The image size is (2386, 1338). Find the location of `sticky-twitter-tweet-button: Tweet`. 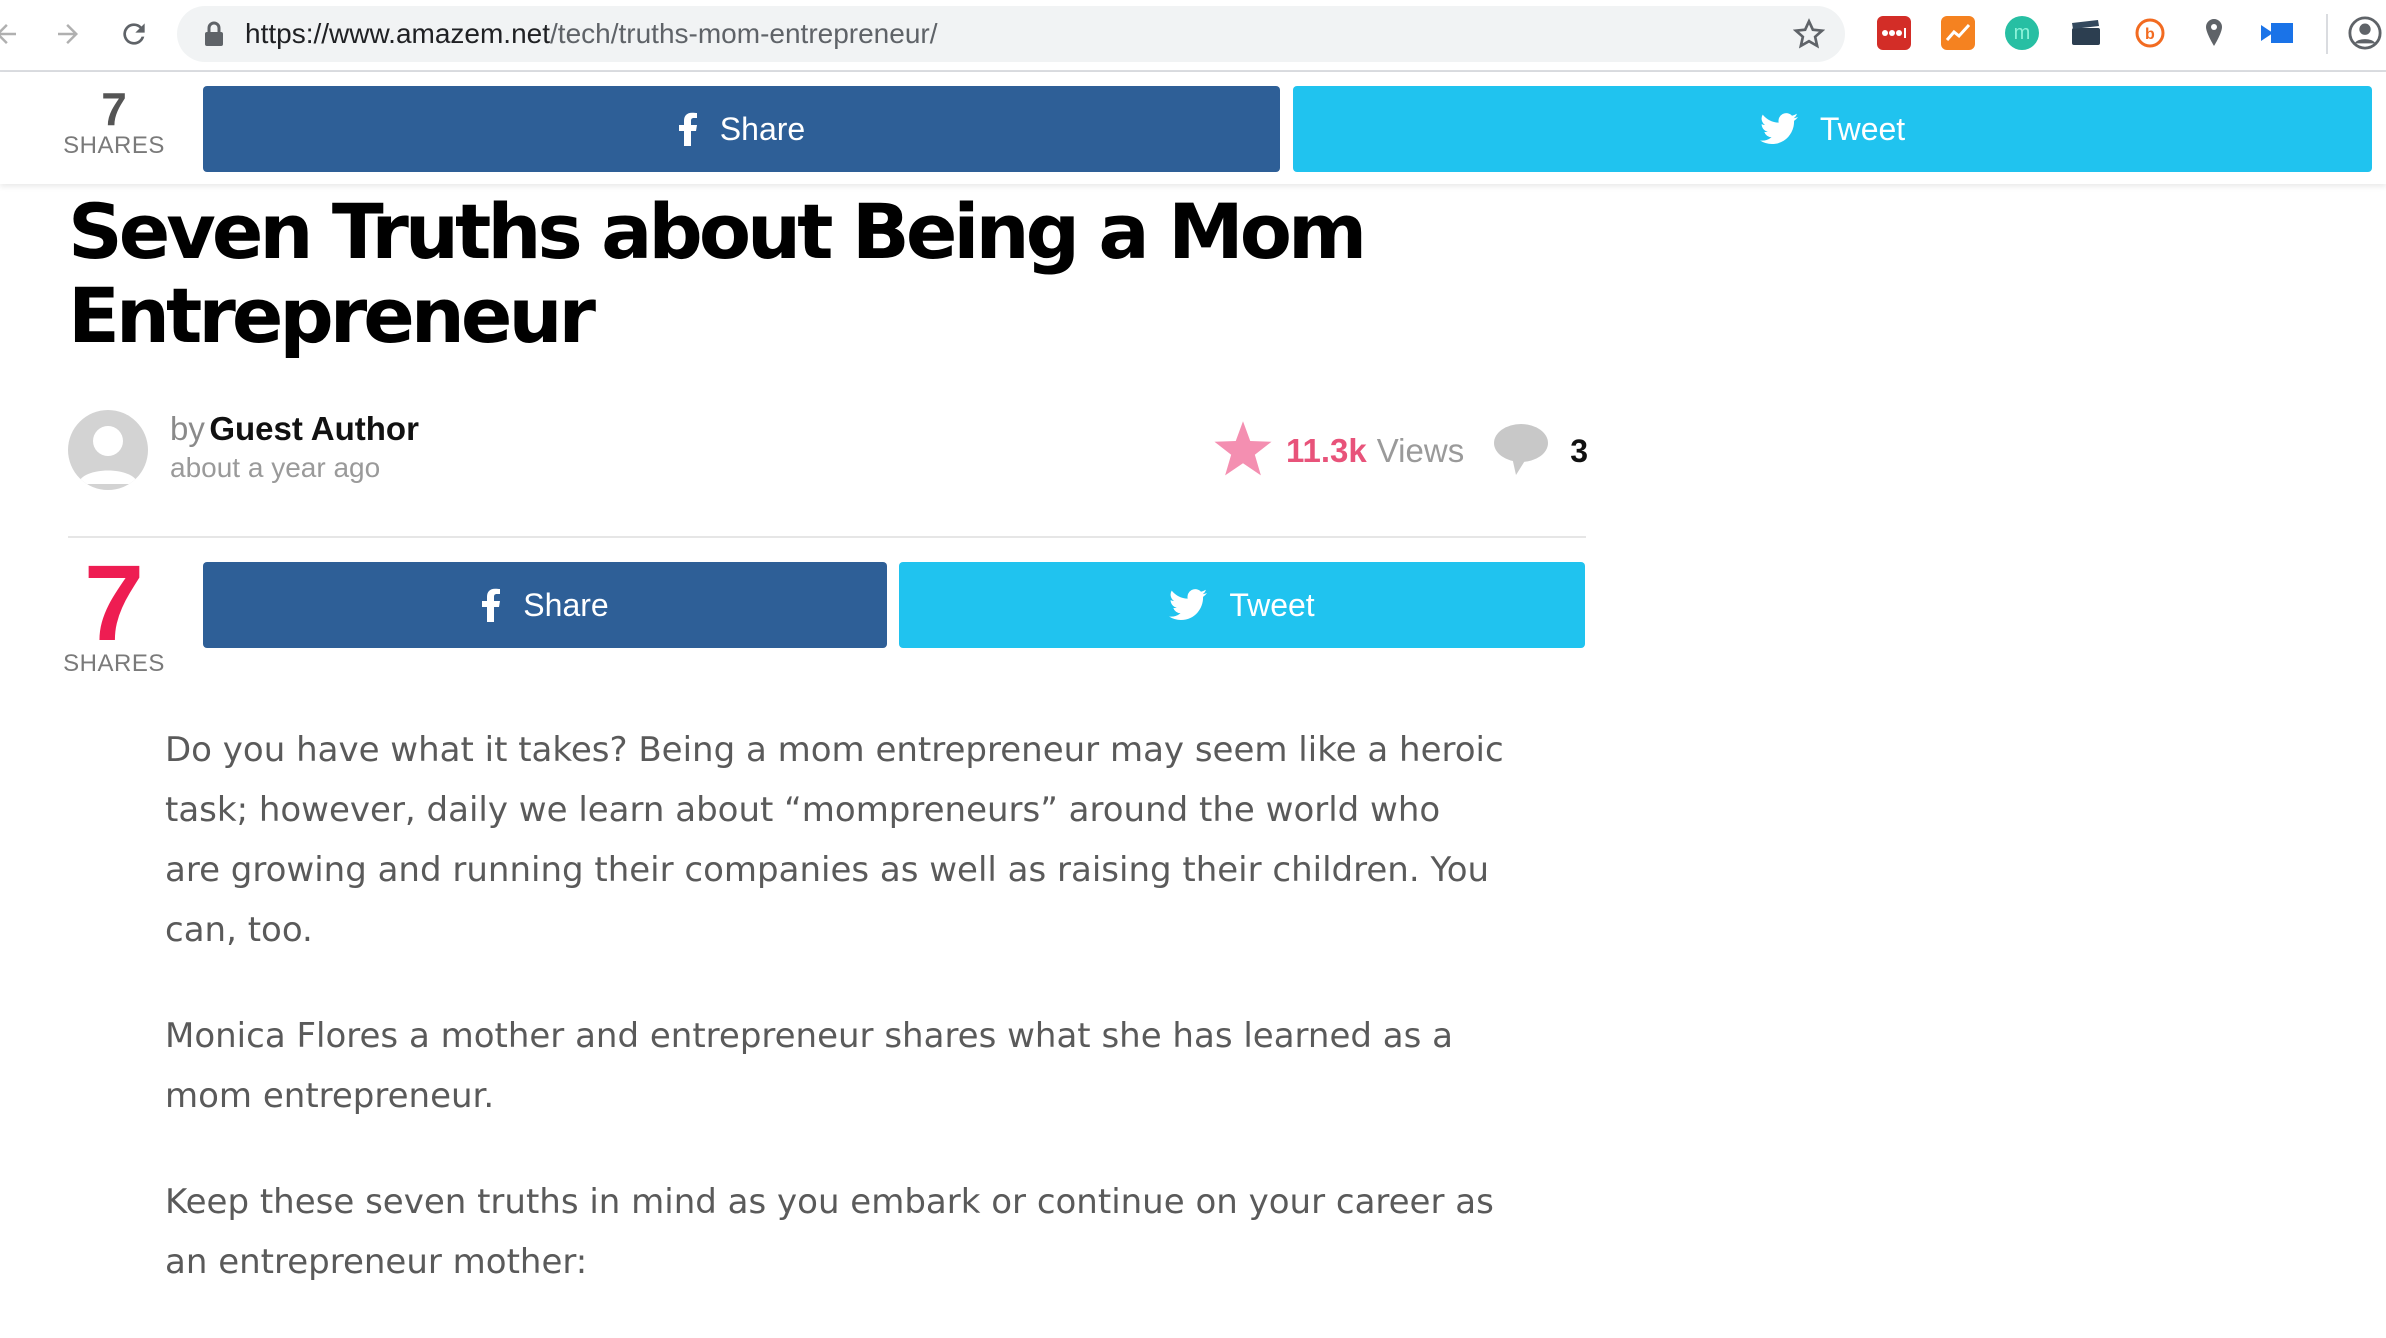

sticky-twitter-tweet-button: Tweet is located at coordinates (1832, 129).